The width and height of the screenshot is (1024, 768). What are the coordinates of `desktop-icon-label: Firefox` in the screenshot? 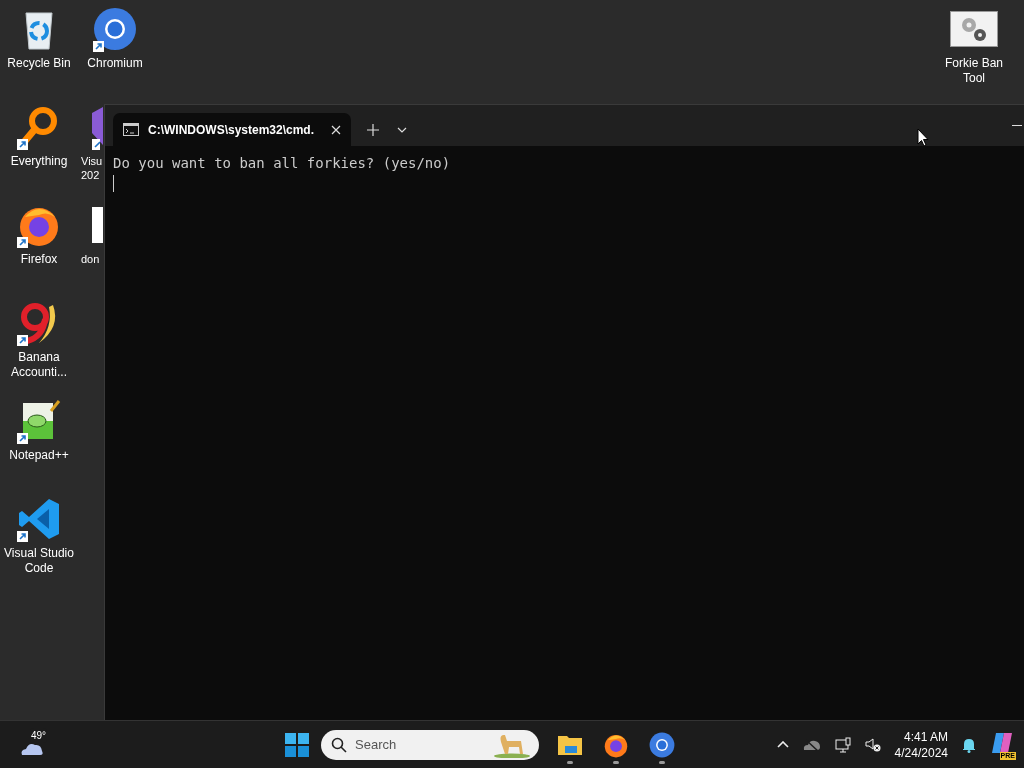 It's located at (39, 259).